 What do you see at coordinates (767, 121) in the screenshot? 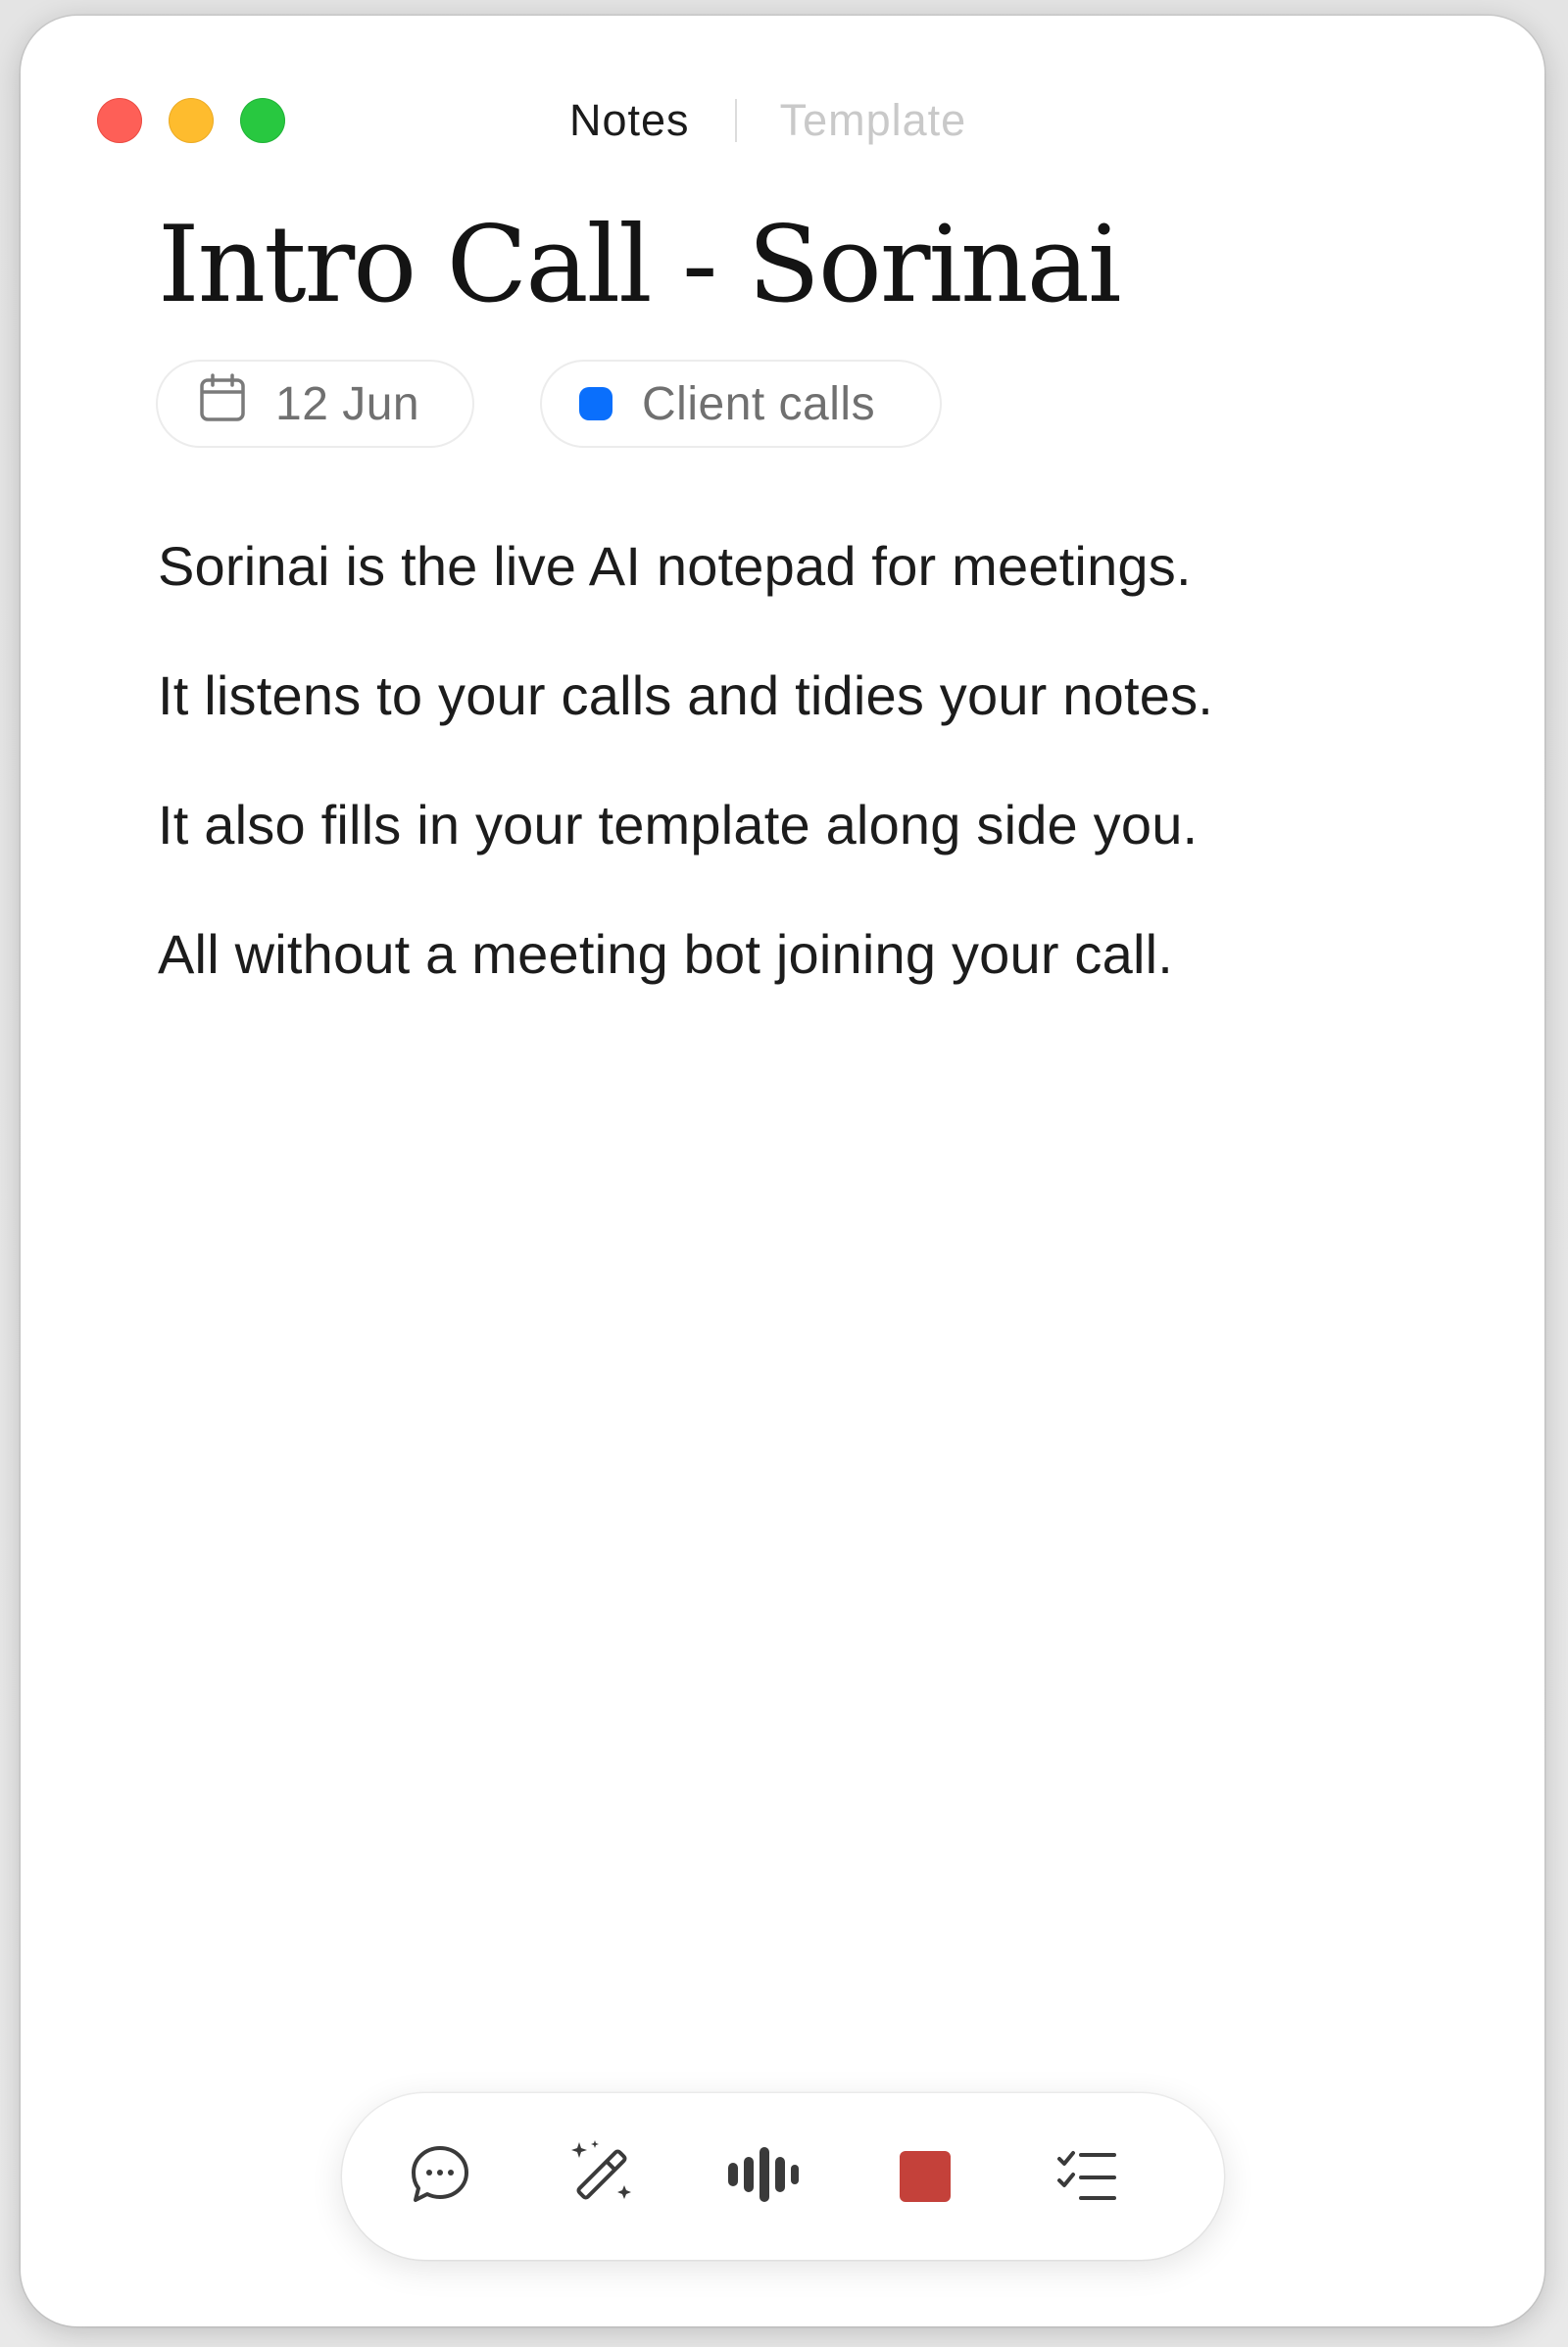
I see `view-tabs: Notes Template` at bounding box center [767, 121].